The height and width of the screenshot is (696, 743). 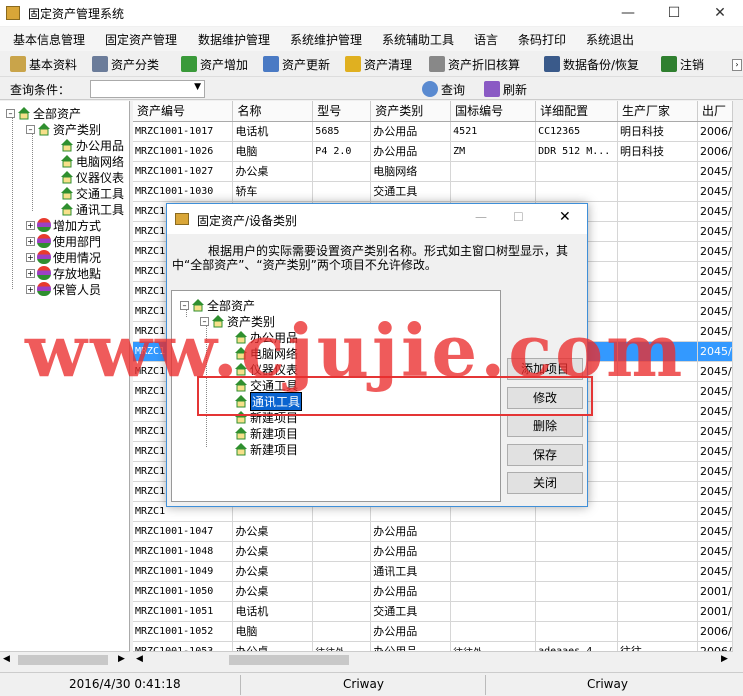 I want to click on dialog-close-button: ✕, so click(x=565, y=217).